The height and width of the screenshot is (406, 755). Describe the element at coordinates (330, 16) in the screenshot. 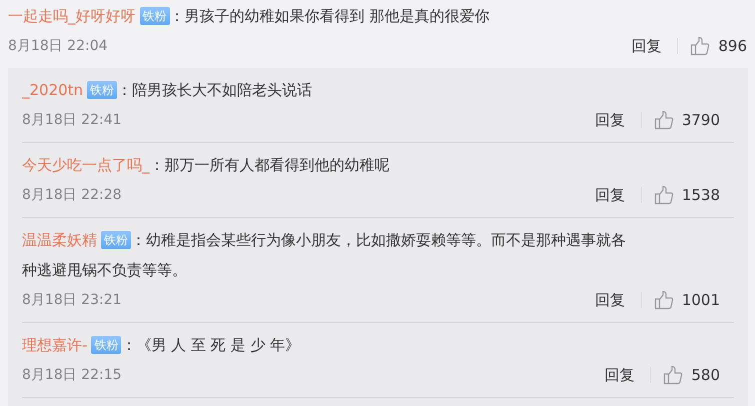

I see `comment-text: ：男孩子的幼稚如果你看得到 那他是真的很爱你` at that location.